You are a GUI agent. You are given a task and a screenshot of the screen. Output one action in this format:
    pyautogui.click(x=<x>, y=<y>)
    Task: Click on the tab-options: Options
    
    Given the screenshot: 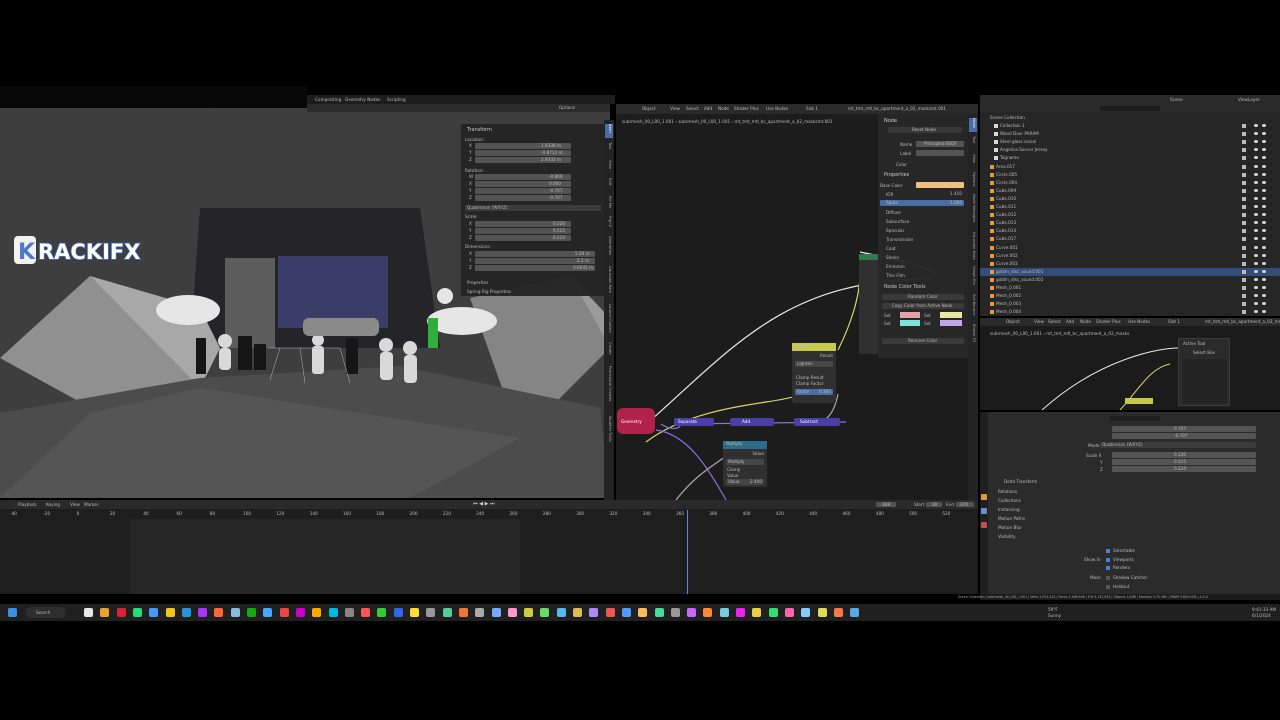 What is the action you would take?
    pyautogui.click(x=973, y=181)
    